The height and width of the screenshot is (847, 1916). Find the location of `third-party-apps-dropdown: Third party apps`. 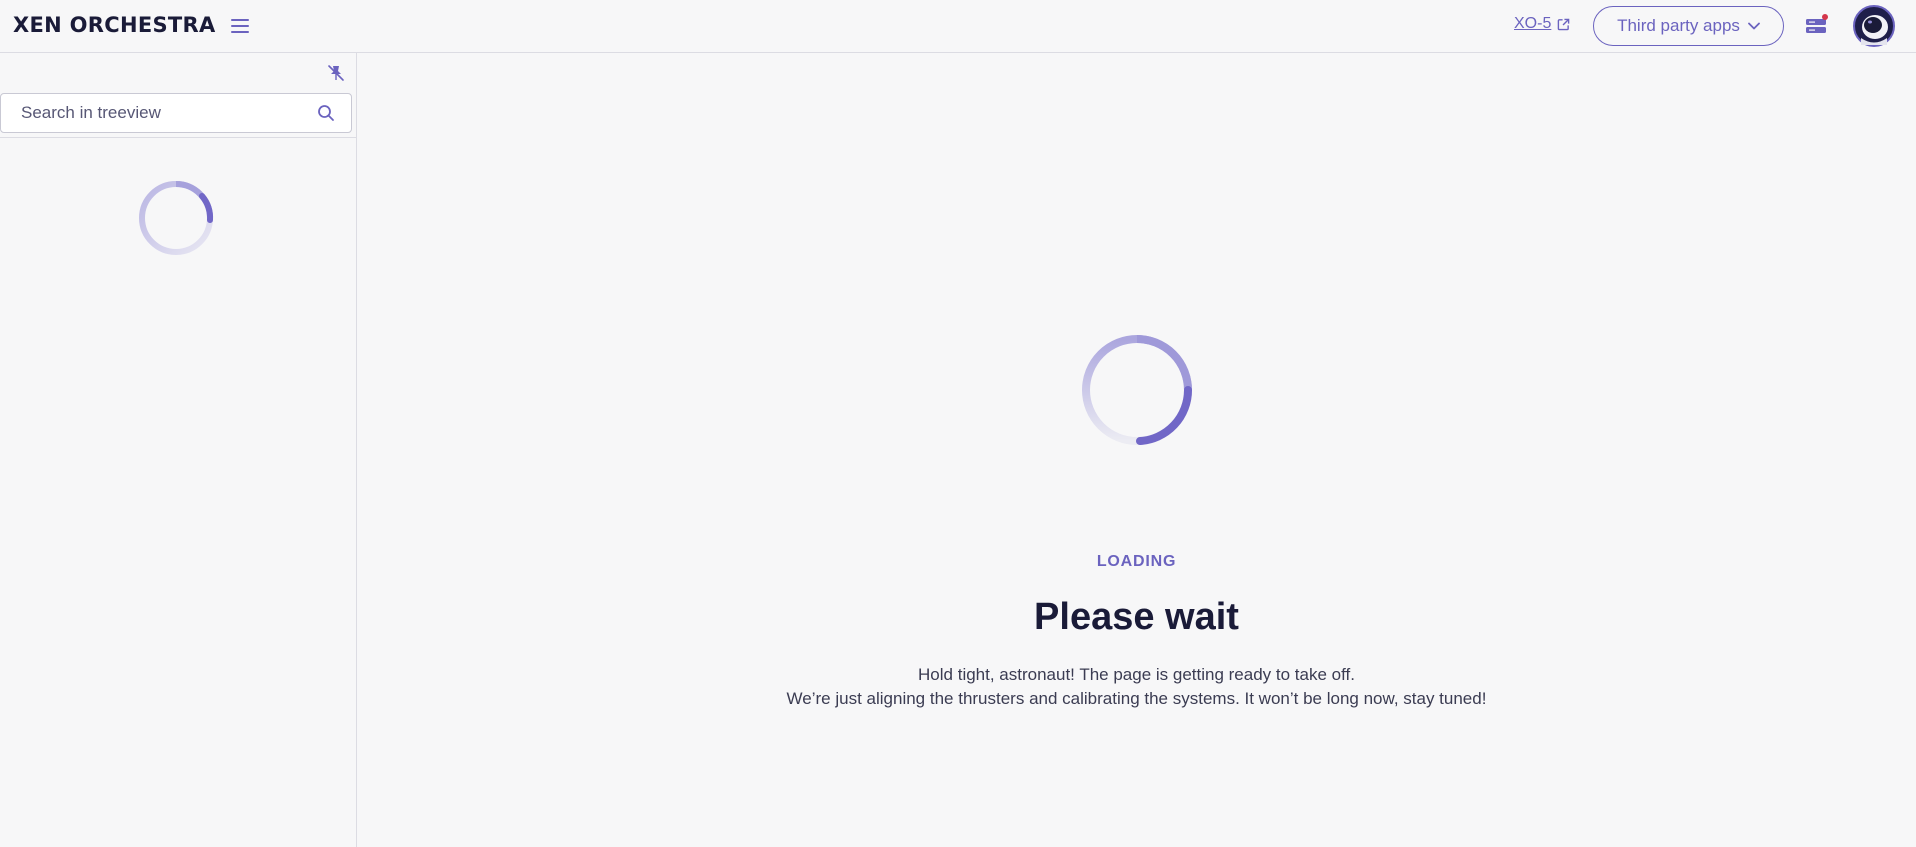

third-party-apps-dropdown: Third party apps is located at coordinates (1688, 26).